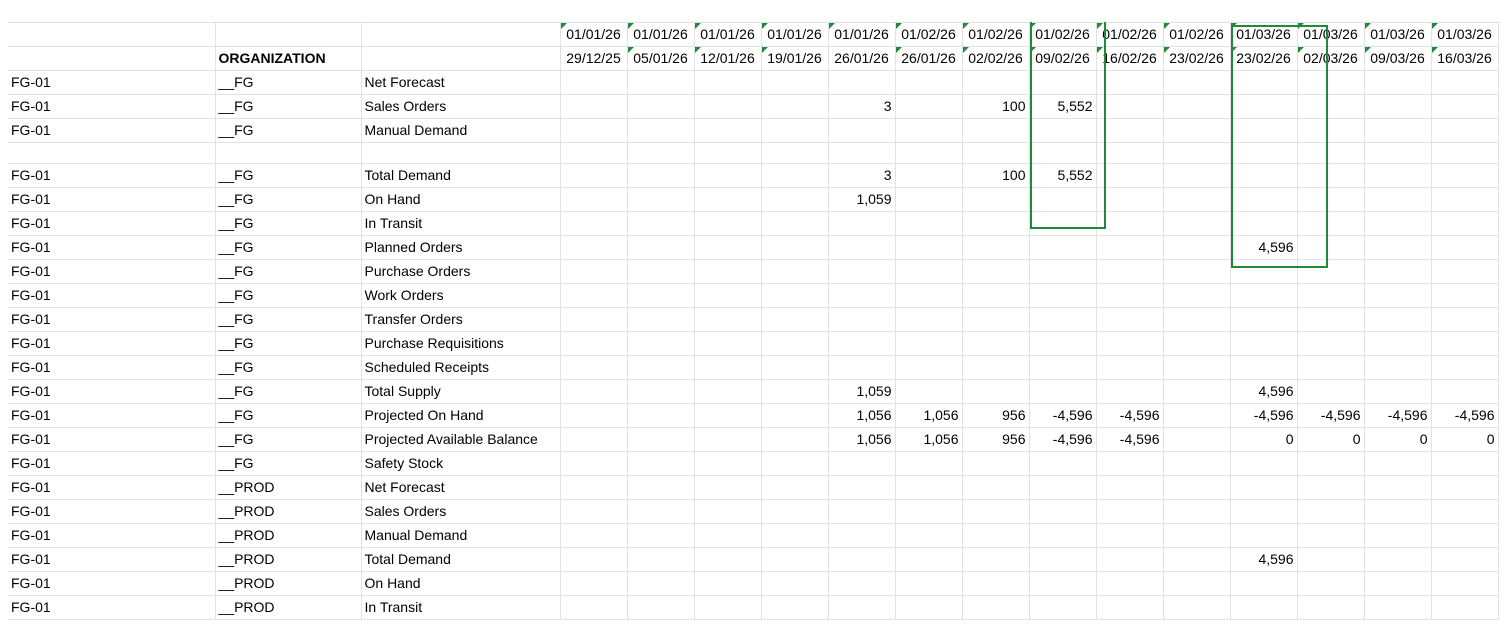  What do you see at coordinates (1063, 106) in the screenshot?
I see `value-cell: 5,552` at bounding box center [1063, 106].